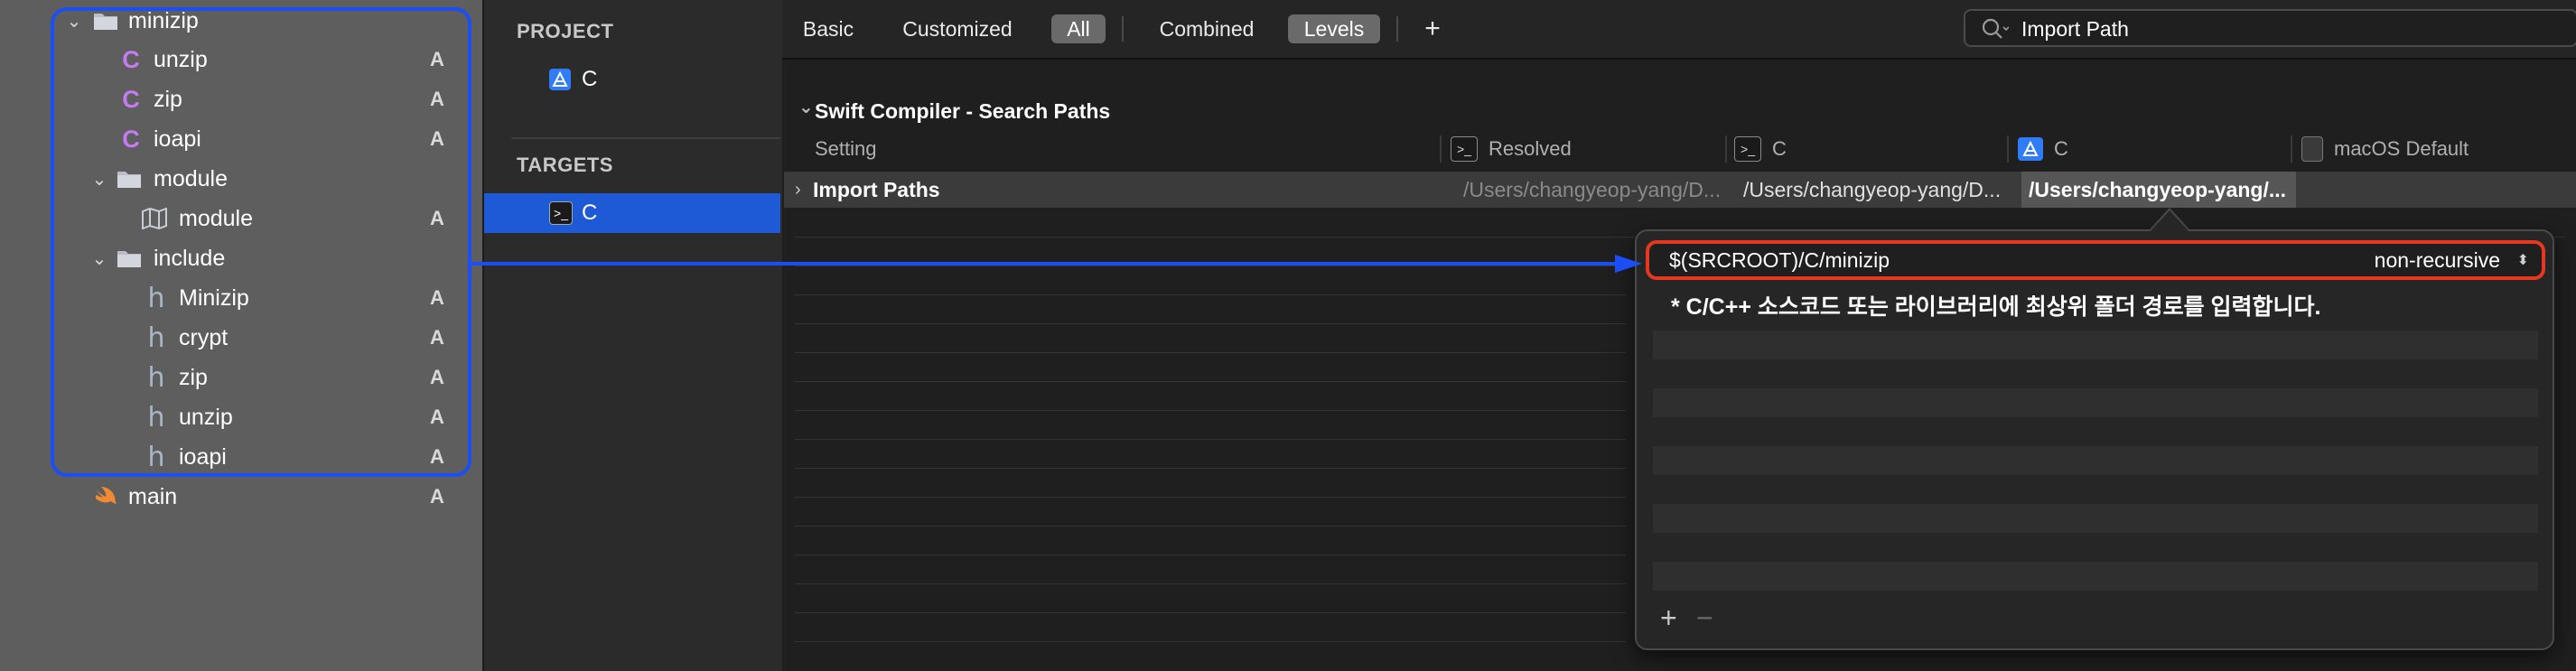 The width and height of the screenshot is (2576, 671). I want to click on column-headers: Setting >_ Resolved >_ C C macOS Default, so click(1679, 149).